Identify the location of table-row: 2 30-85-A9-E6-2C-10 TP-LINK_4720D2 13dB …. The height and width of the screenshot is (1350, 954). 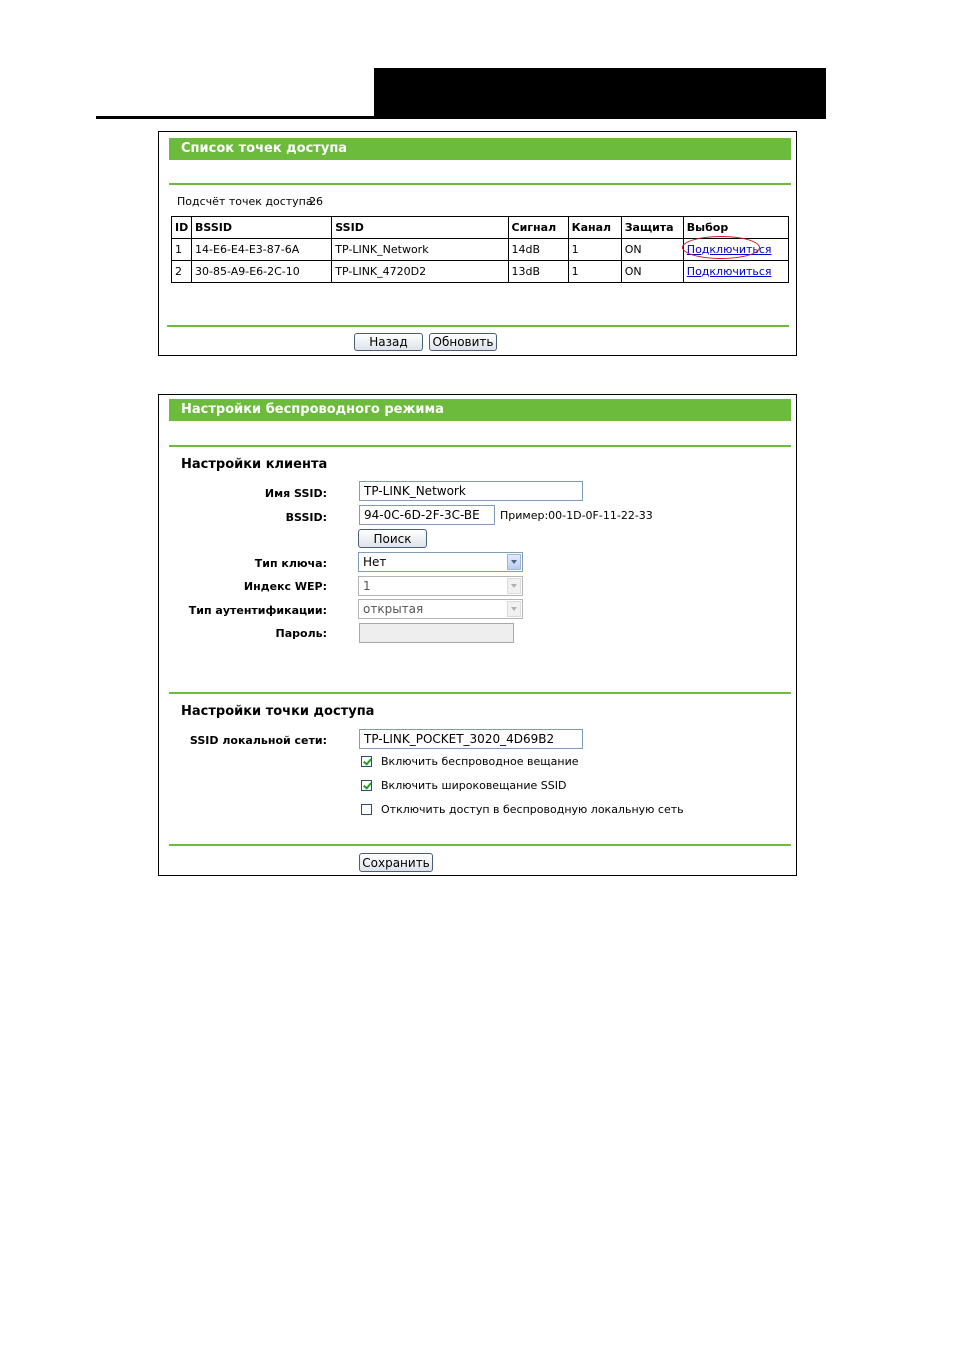
(480, 271).